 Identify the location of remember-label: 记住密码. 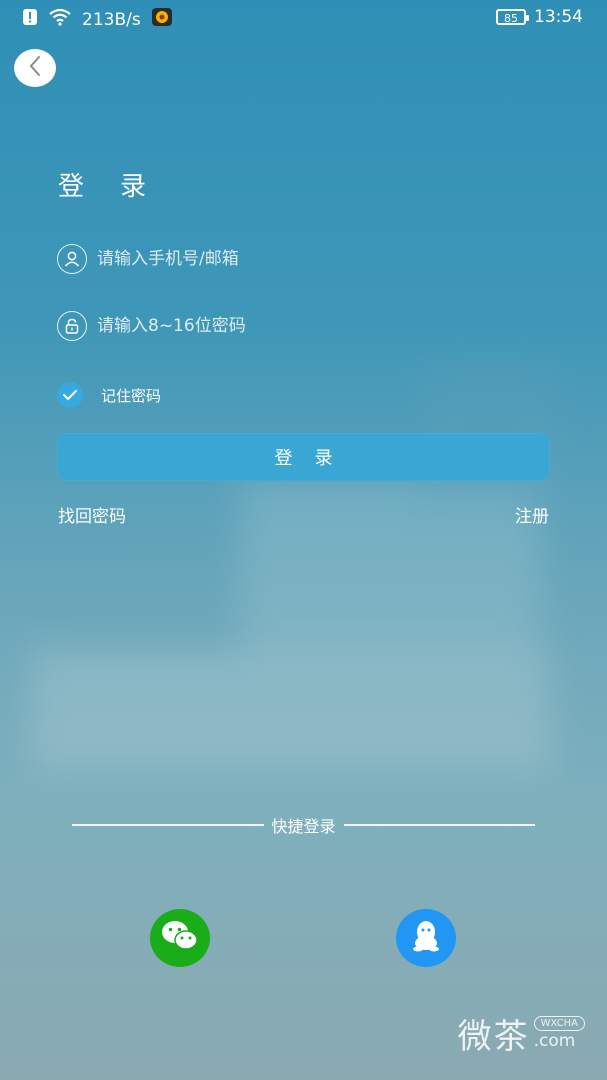
(131, 395).